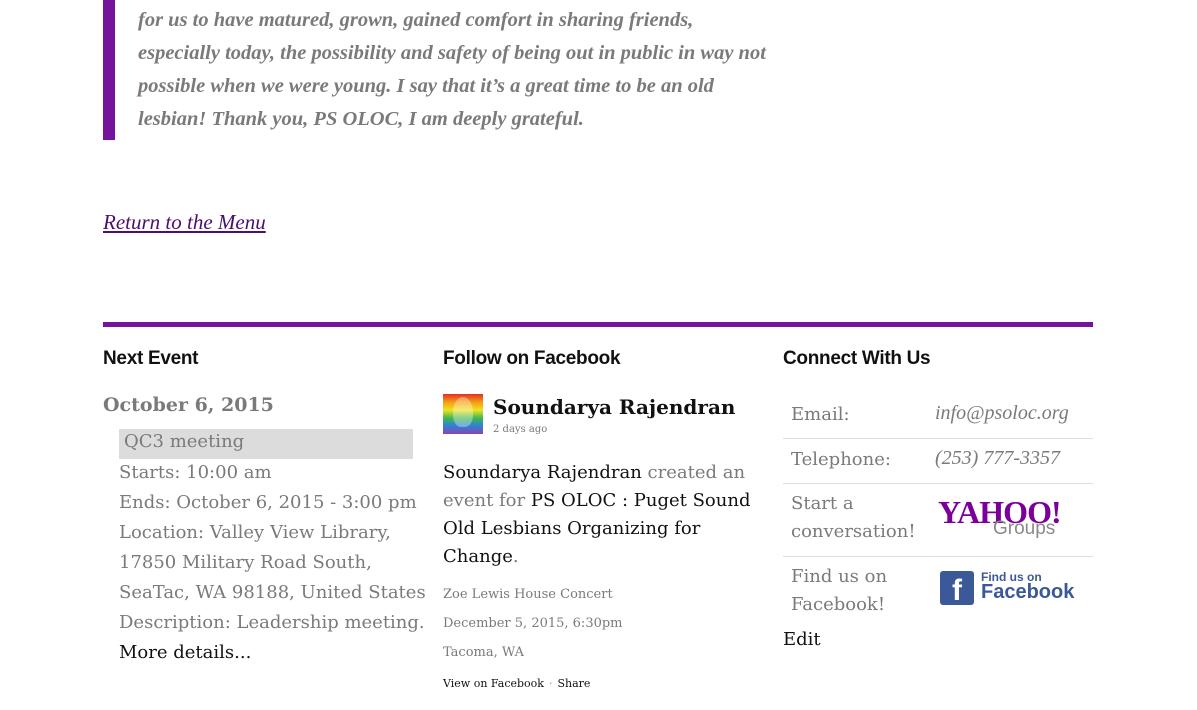 This screenshot has width=1197, height=710. Describe the element at coordinates (515, 556) in the screenshot. I see `fb-post-text-part: .` at that location.